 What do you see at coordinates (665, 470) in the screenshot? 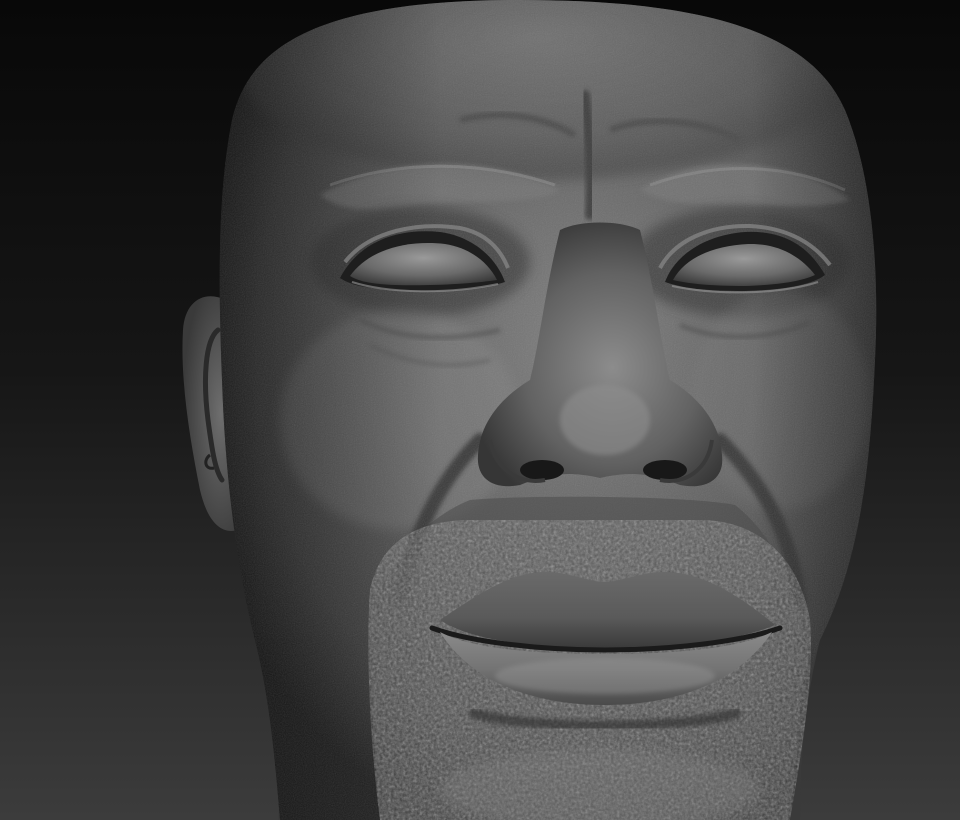
I see `right-nostril` at bounding box center [665, 470].